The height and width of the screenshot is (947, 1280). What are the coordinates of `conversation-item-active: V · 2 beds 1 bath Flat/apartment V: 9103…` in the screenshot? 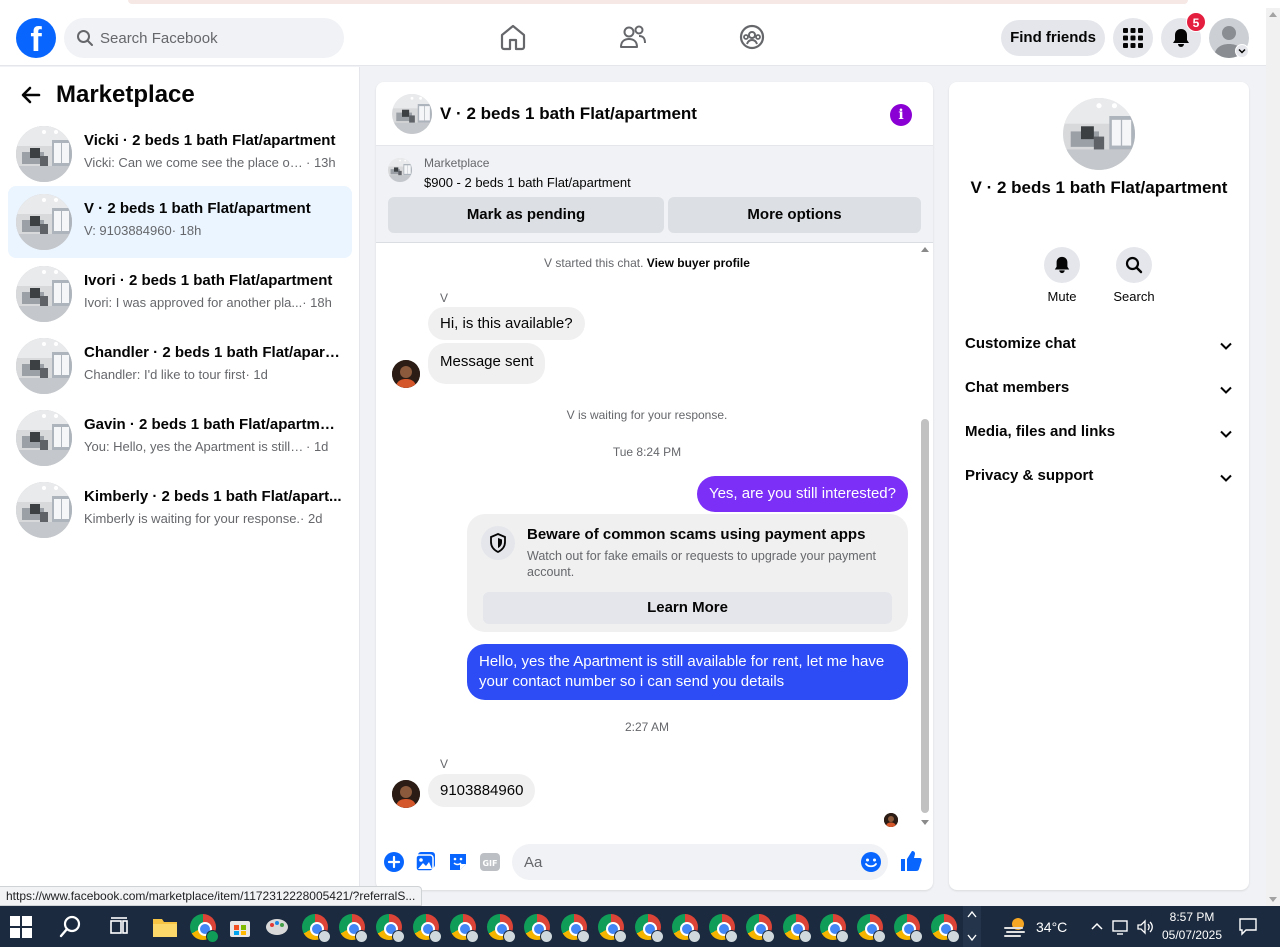 It's located at (180, 222).